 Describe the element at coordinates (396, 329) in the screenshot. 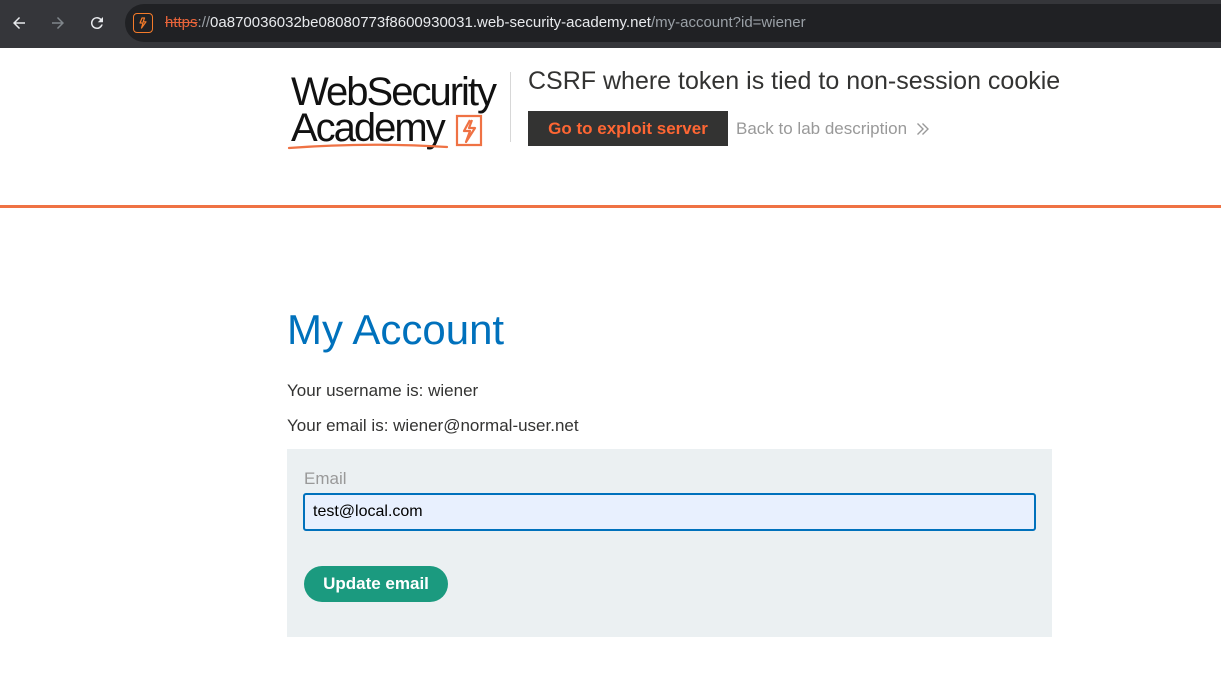

I see `page-title: My Account` at that location.